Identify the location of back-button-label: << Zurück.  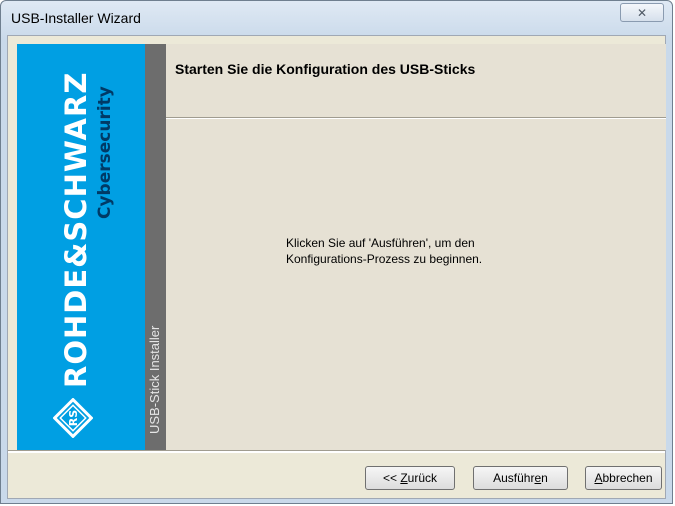
(410, 478).